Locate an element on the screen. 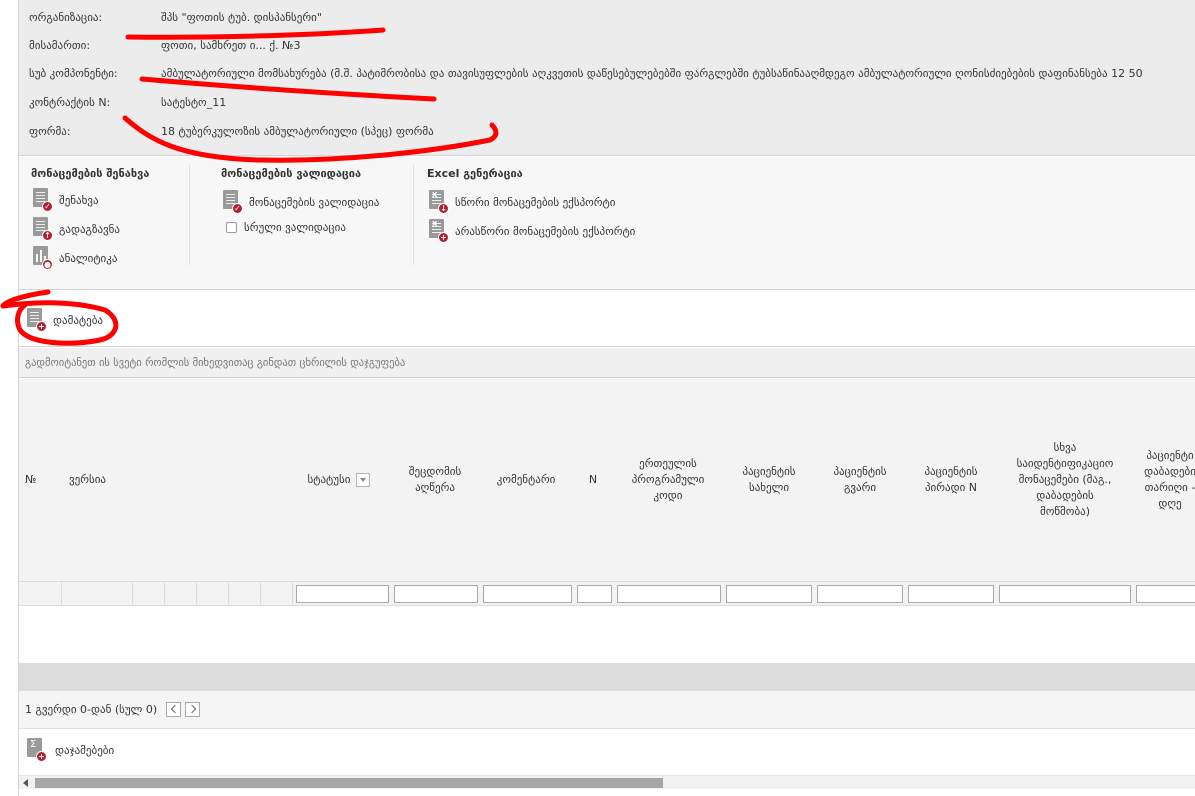 The height and width of the screenshot is (796, 1195). grid-footer is located at coordinates (607, 677).